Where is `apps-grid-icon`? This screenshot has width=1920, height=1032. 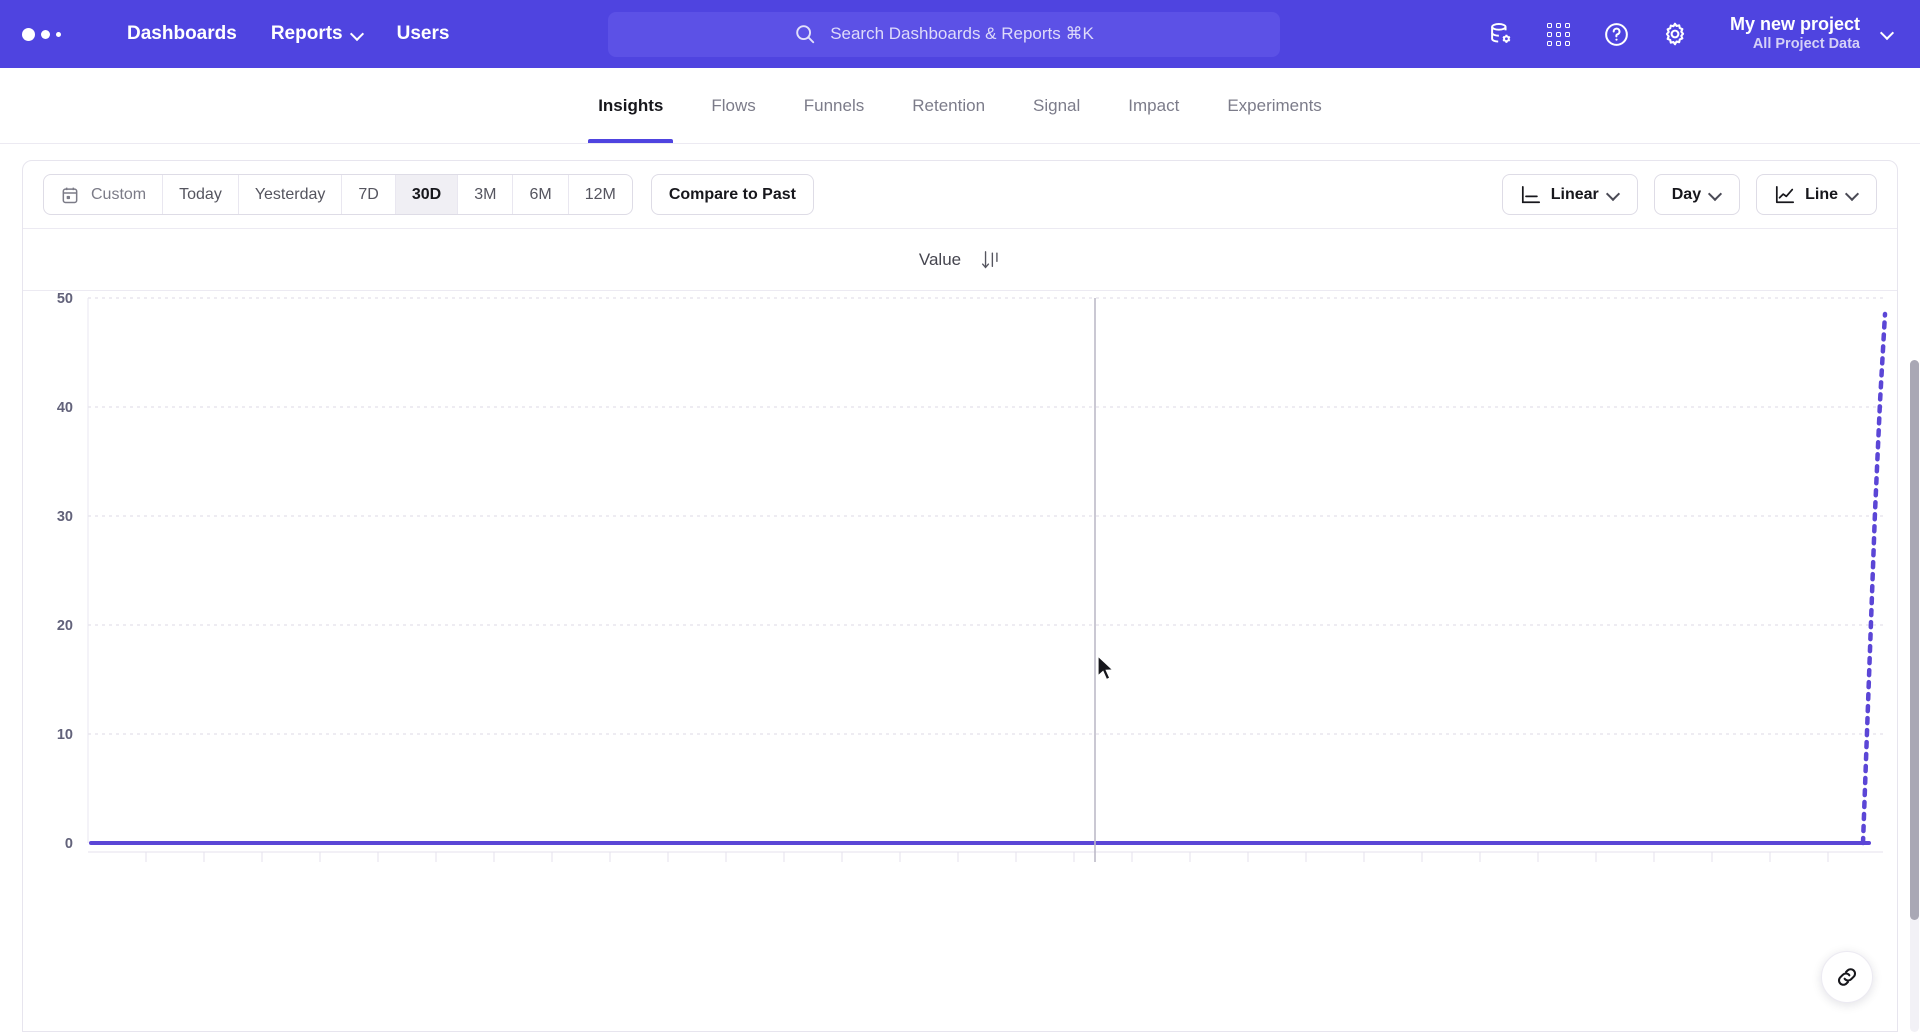
apps-grid-icon is located at coordinates (1559, 34).